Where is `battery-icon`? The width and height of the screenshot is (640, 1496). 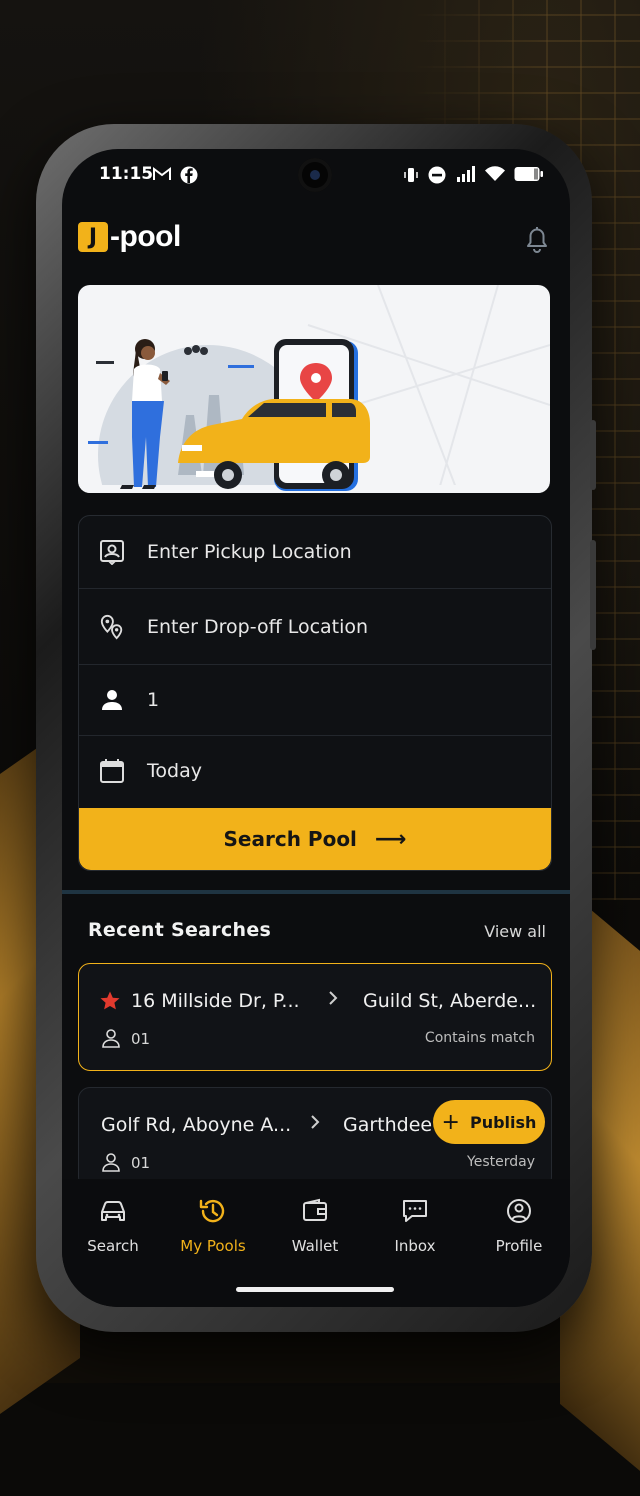
battery-icon is located at coordinates (529, 176).